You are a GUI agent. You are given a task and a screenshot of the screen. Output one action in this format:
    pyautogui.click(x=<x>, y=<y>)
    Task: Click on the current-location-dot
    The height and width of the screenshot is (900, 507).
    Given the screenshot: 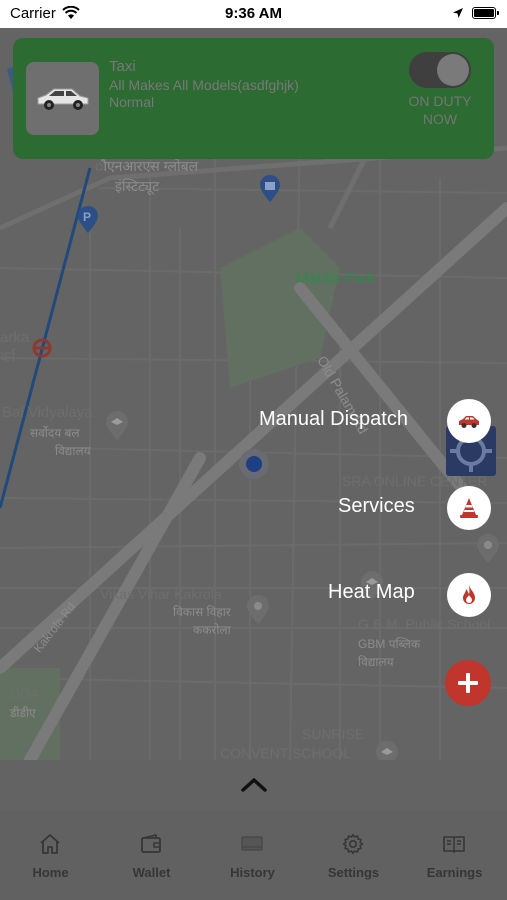 What is the action you would take?
    pyautogui.click(x=254, y=464)
    